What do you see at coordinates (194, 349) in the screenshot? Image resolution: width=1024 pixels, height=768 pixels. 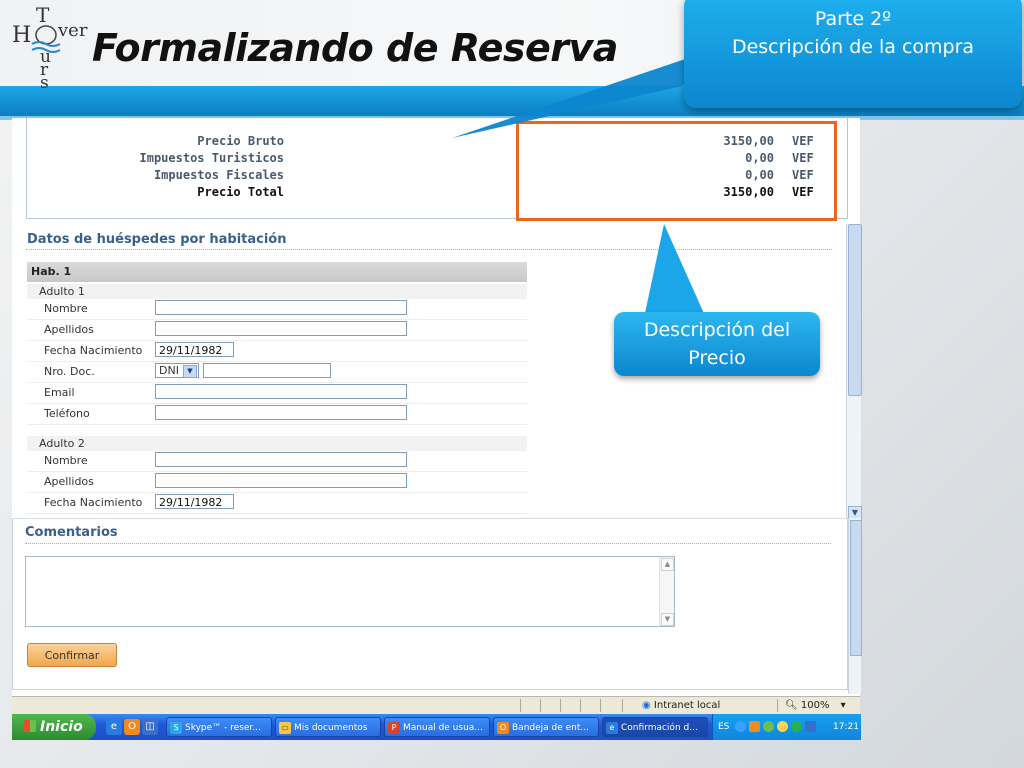 I see `adult-1-fecha-input: 29/11/1982` at bounding box center [194, 349].